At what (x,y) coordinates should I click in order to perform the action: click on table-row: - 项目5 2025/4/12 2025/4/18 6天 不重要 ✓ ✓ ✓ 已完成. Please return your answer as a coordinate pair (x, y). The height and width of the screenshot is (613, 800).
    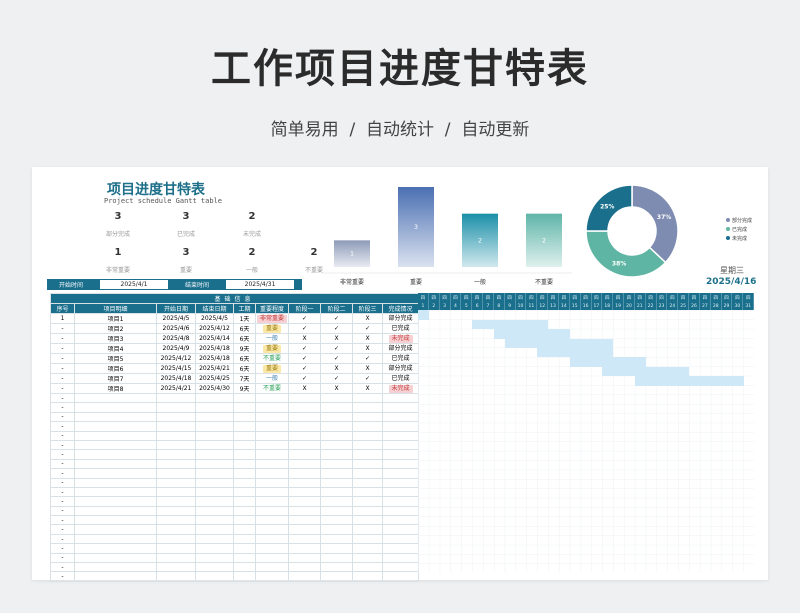
    Looking at the image, I should click on (235, 358).